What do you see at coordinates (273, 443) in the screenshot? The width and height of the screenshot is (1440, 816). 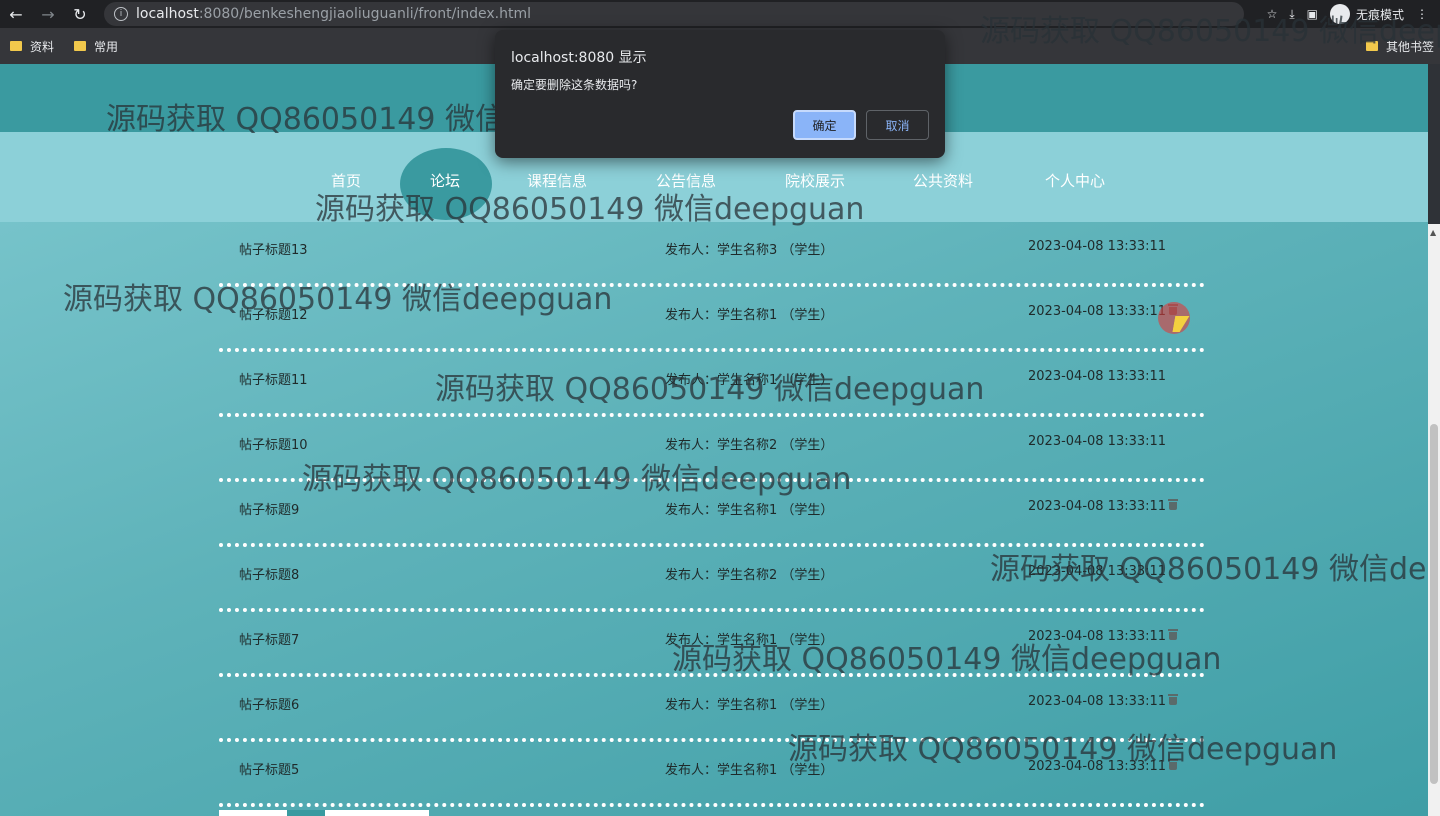 I see `post-title: 帖子标题10` at bounding box center [273, 443].